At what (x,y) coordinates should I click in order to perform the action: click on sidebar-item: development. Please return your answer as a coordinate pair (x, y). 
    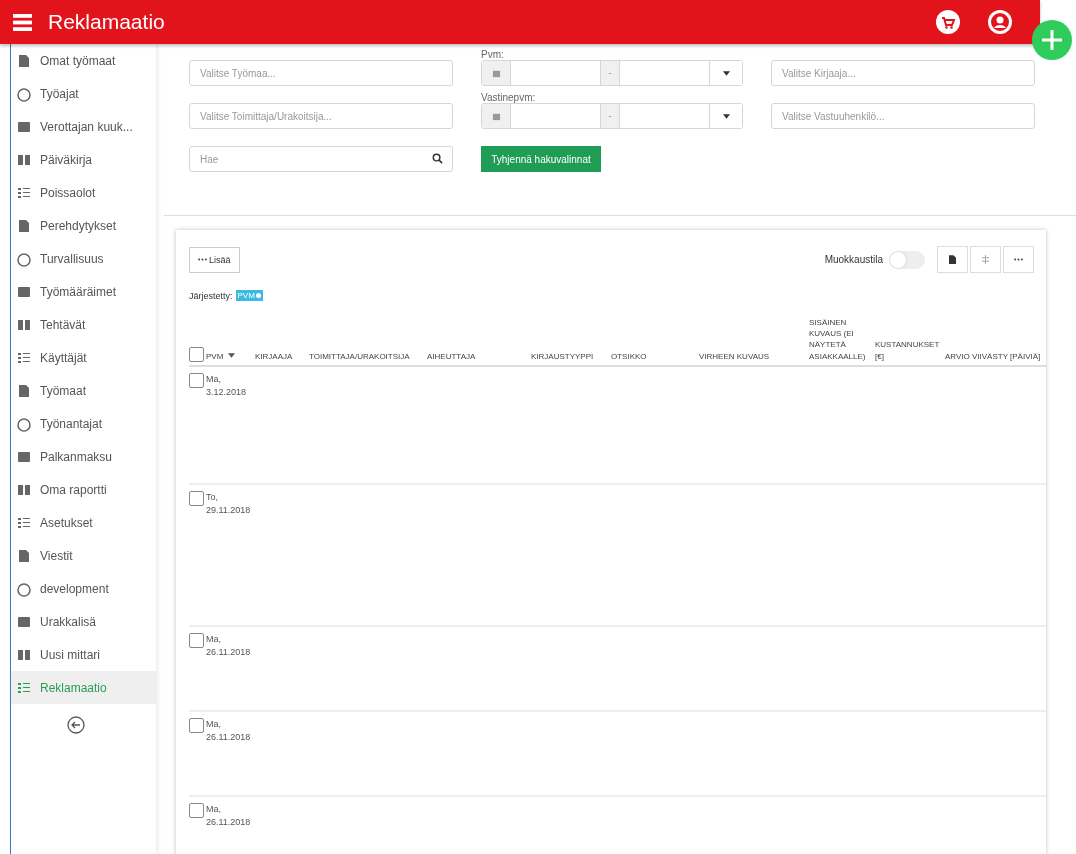
    Looking at the image, I should click on (83, 588).